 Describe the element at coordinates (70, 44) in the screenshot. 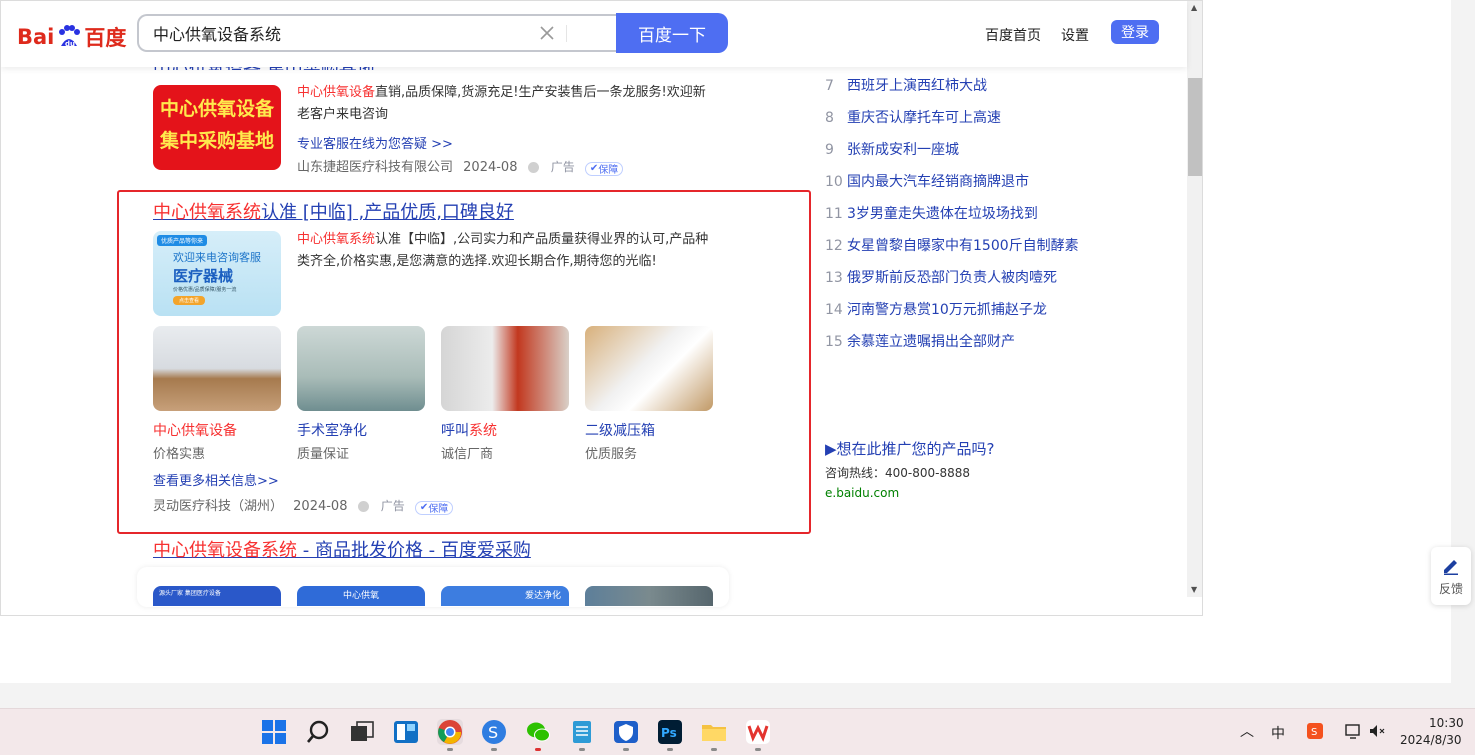

I see `svg-text: du` at that location.